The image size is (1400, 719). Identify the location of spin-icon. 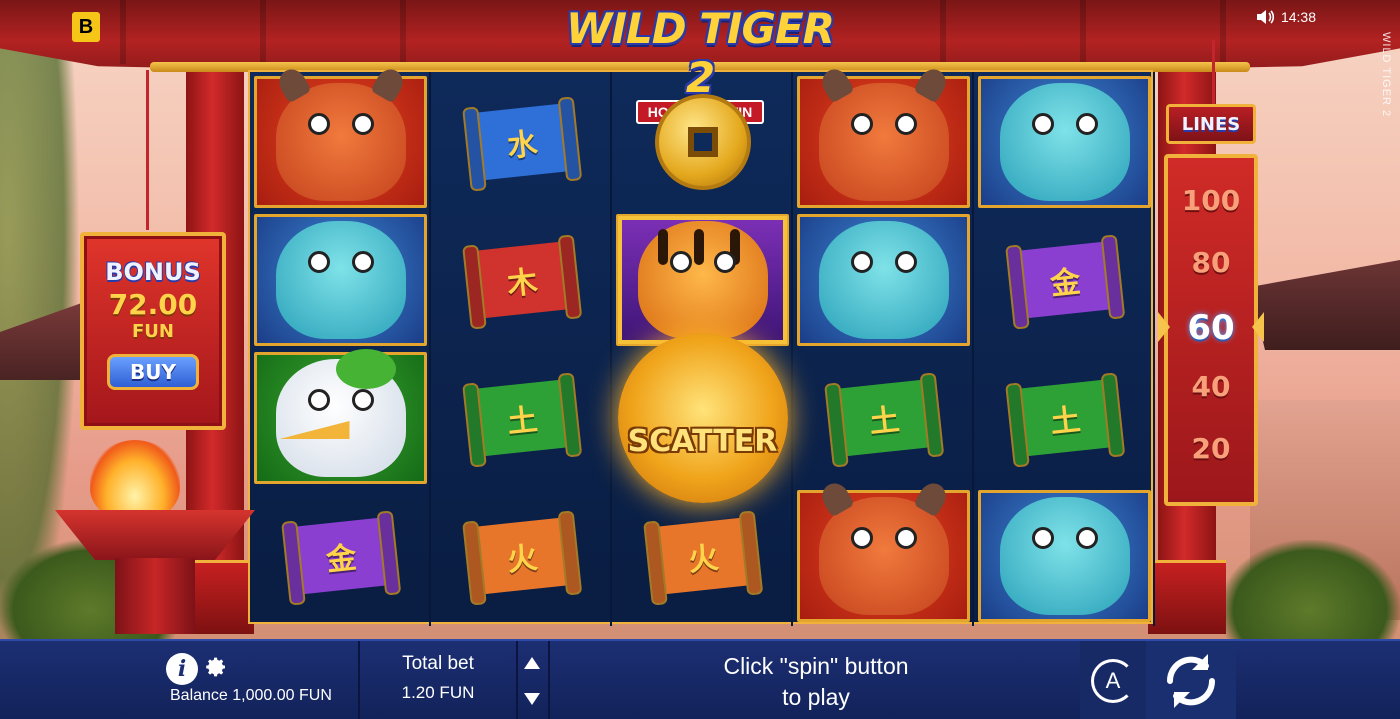
(1191, 681).